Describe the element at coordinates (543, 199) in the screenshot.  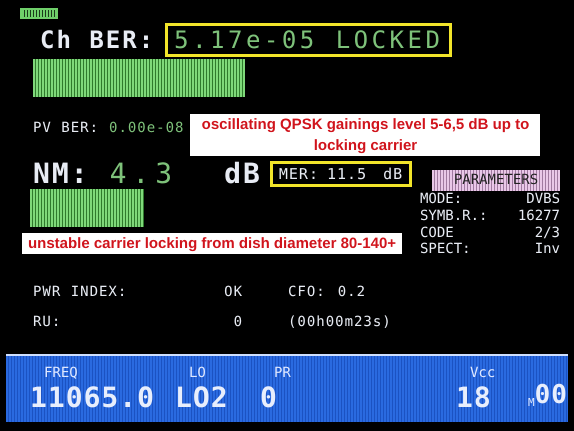
I see `parameter-value: DVBS` at that location.